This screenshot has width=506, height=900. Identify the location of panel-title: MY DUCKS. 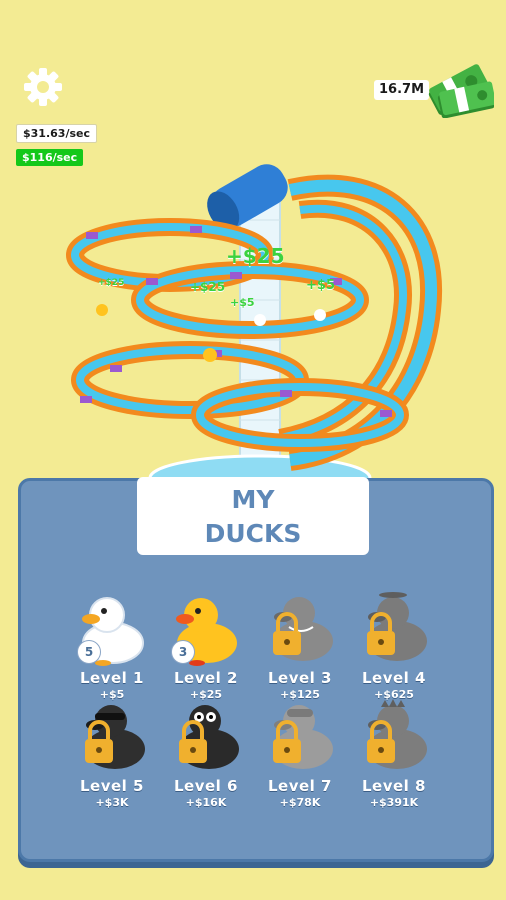
(253, 516).